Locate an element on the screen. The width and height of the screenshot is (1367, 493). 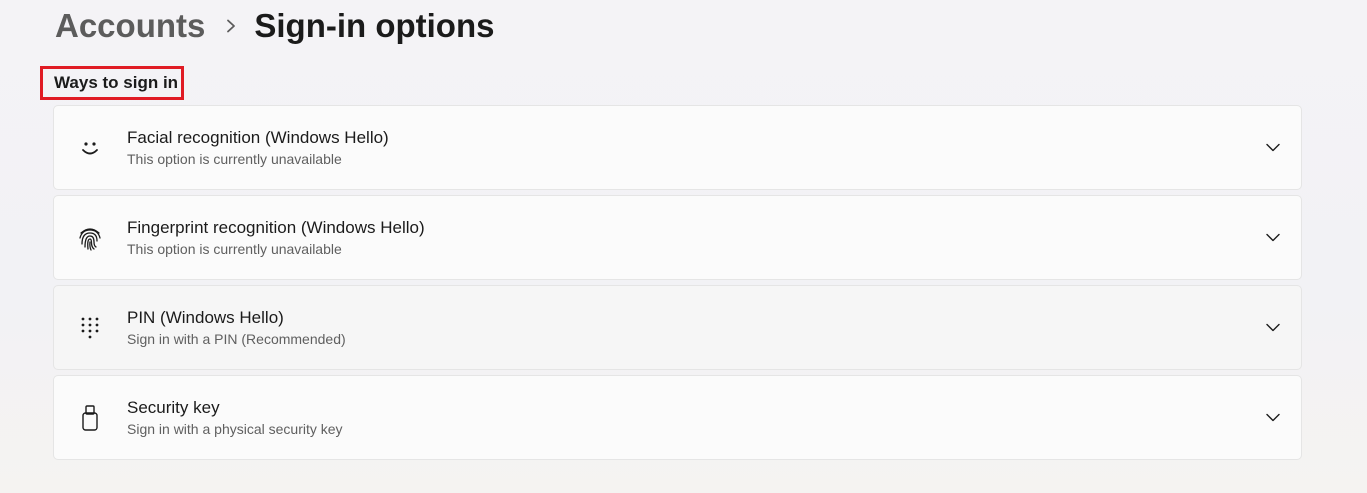
option-title: Security key is located at coordinates (173, 407).